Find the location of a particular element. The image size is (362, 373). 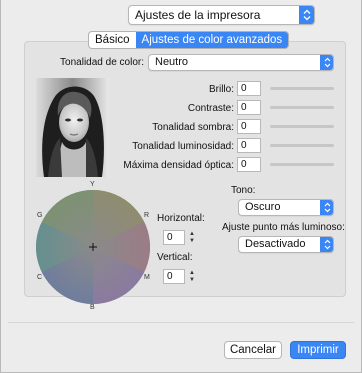

highlight-tone-slider is located at coordinates (302, 145).